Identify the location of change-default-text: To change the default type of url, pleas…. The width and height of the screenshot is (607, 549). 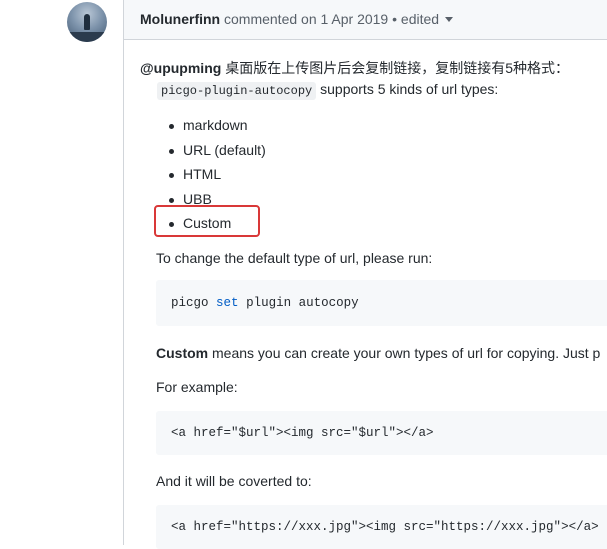
(294, 258).